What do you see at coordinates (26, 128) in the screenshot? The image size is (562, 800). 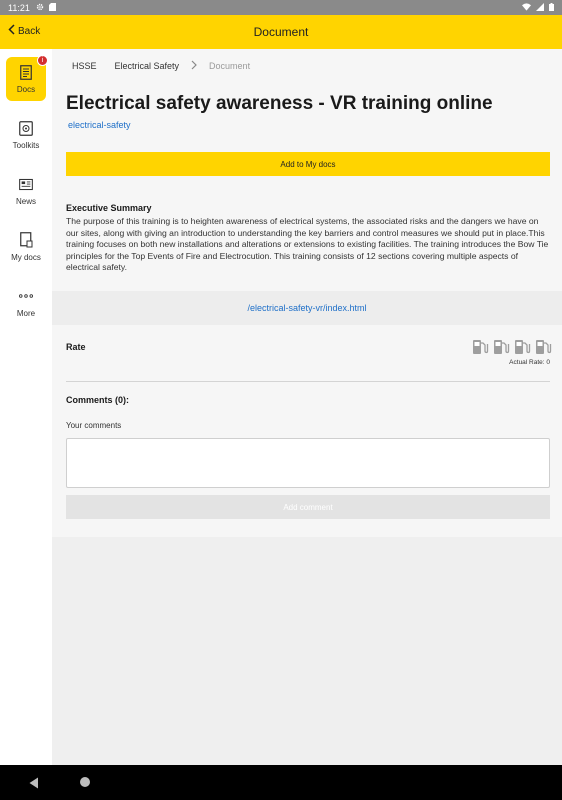 I see `toolkit-icon` at bounding box center [26, 128].